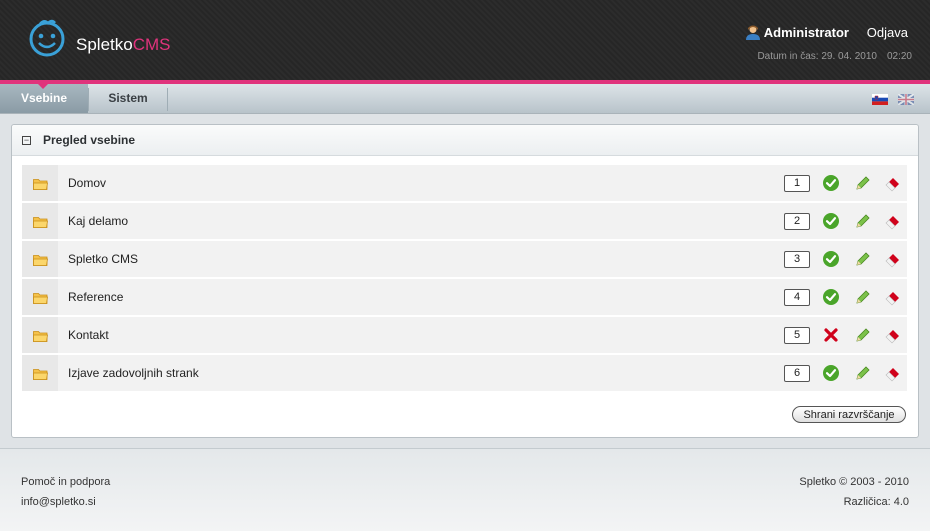 This screenshot has width=930, height=531. What do you see at coordinates (817, 56) in the screenshot?
I see `datetime-label: Datum in čas: 29. 04. 2010` at bounding box center [817, 56].